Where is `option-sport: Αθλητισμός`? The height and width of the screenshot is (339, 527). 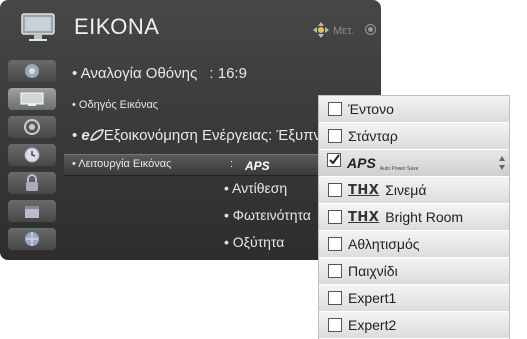
option-sport: Αθλητισμός is located at coordinates (414, 244).